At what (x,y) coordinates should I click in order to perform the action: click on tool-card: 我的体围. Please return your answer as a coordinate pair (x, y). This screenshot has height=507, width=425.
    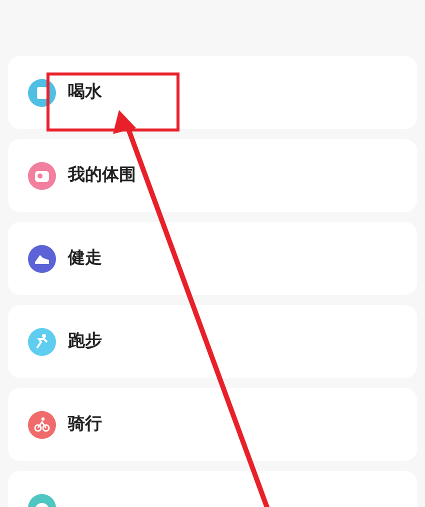
    Looking at the image, I should click on (212, 175).